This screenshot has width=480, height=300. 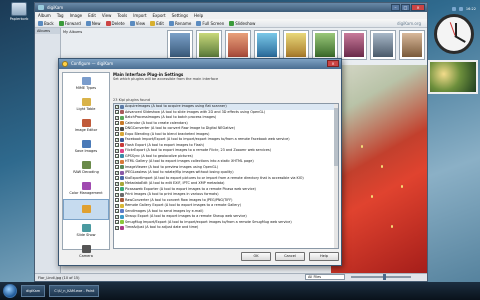 I want to click on menu-tools: Tools, so click(x=122, y=15).